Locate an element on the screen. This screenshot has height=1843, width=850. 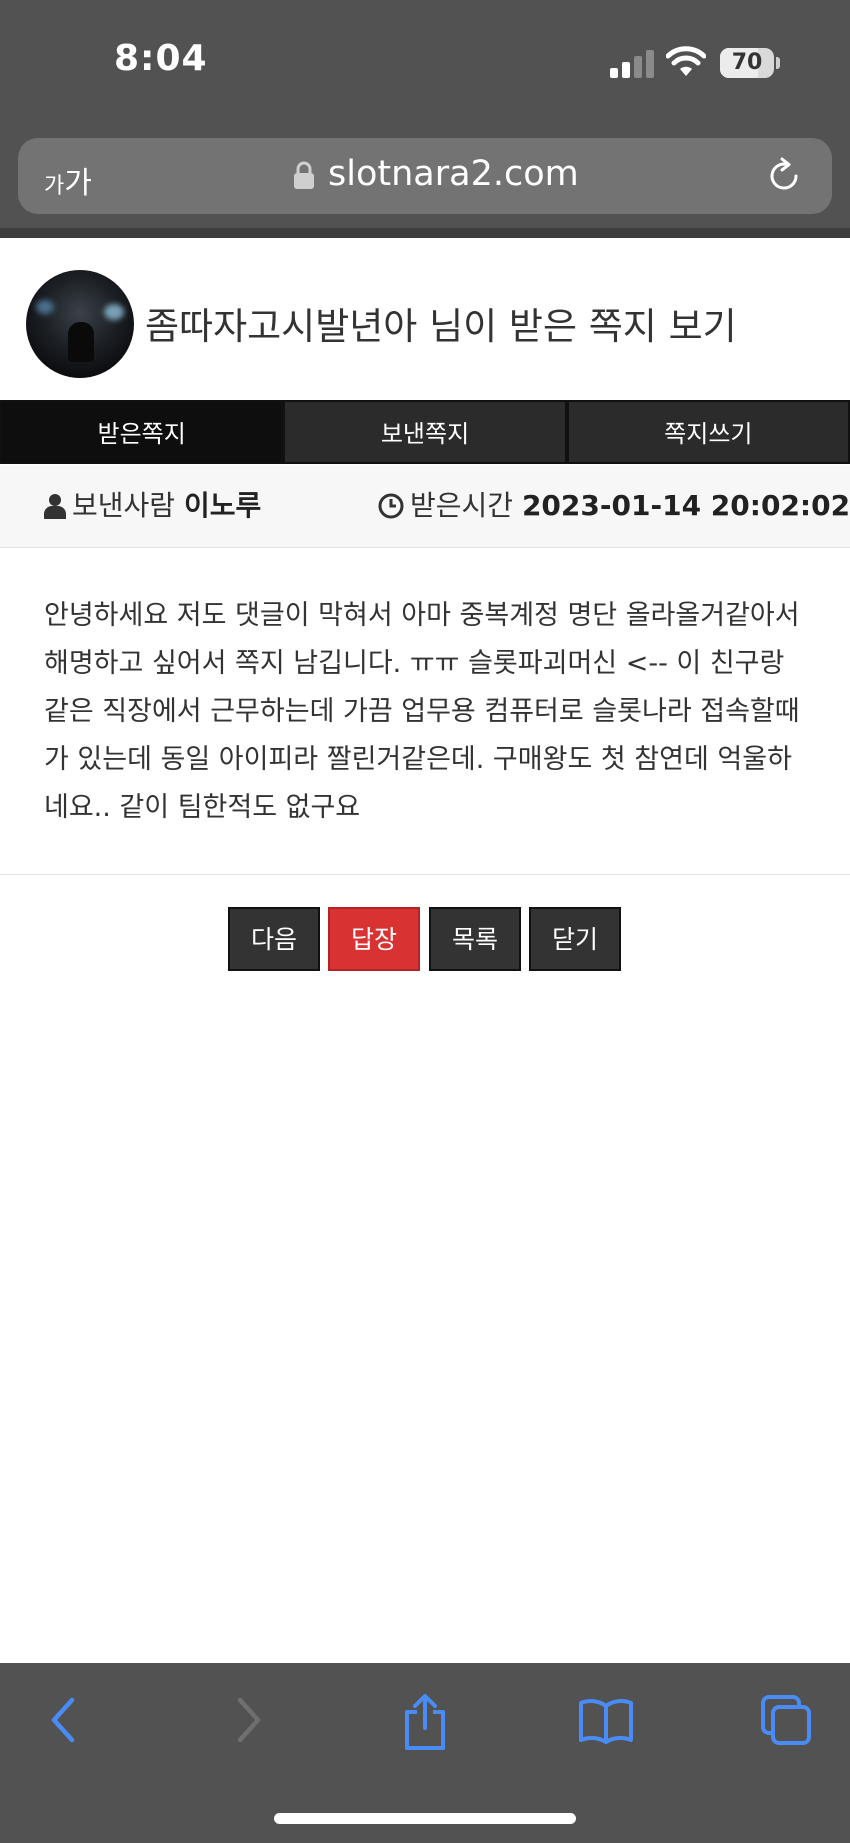
sender-label: 보낸사람 is located at coordinates (124, 505).